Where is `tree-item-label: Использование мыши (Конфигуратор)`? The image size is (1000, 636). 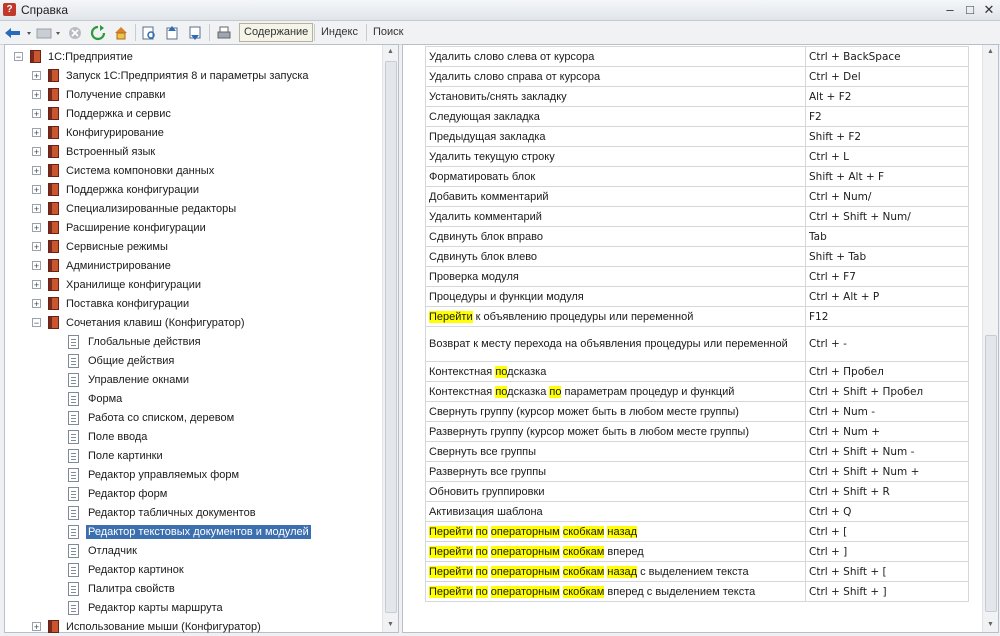 tree-item-label: Использование мыши (Конфигуратор) is located at coordinates (163, 627).